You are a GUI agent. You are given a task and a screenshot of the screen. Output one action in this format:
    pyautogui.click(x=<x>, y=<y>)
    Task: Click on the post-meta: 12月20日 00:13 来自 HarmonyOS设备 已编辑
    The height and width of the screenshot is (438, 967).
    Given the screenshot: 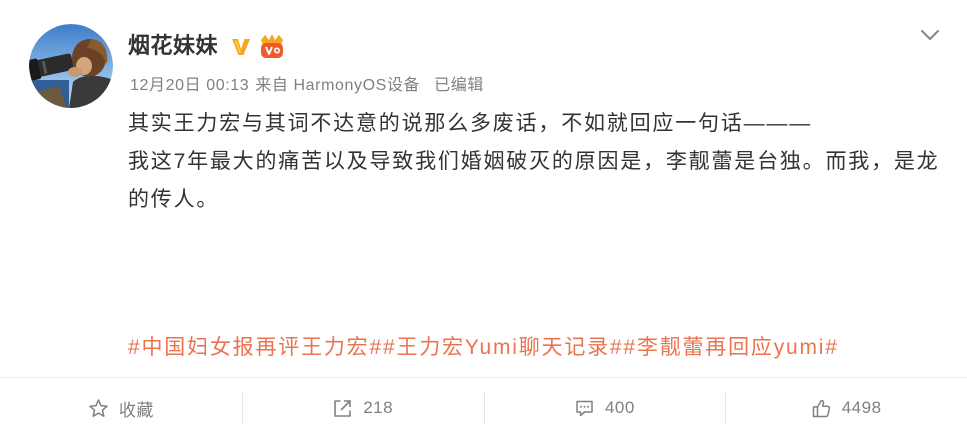 What is the action you would take?
    pyautogui.click(x=307, y=86)
    